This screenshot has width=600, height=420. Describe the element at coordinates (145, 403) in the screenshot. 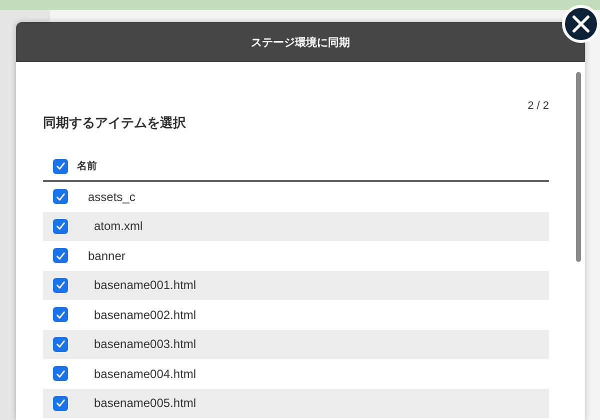

I see `item-name: basename005.html` at that location.